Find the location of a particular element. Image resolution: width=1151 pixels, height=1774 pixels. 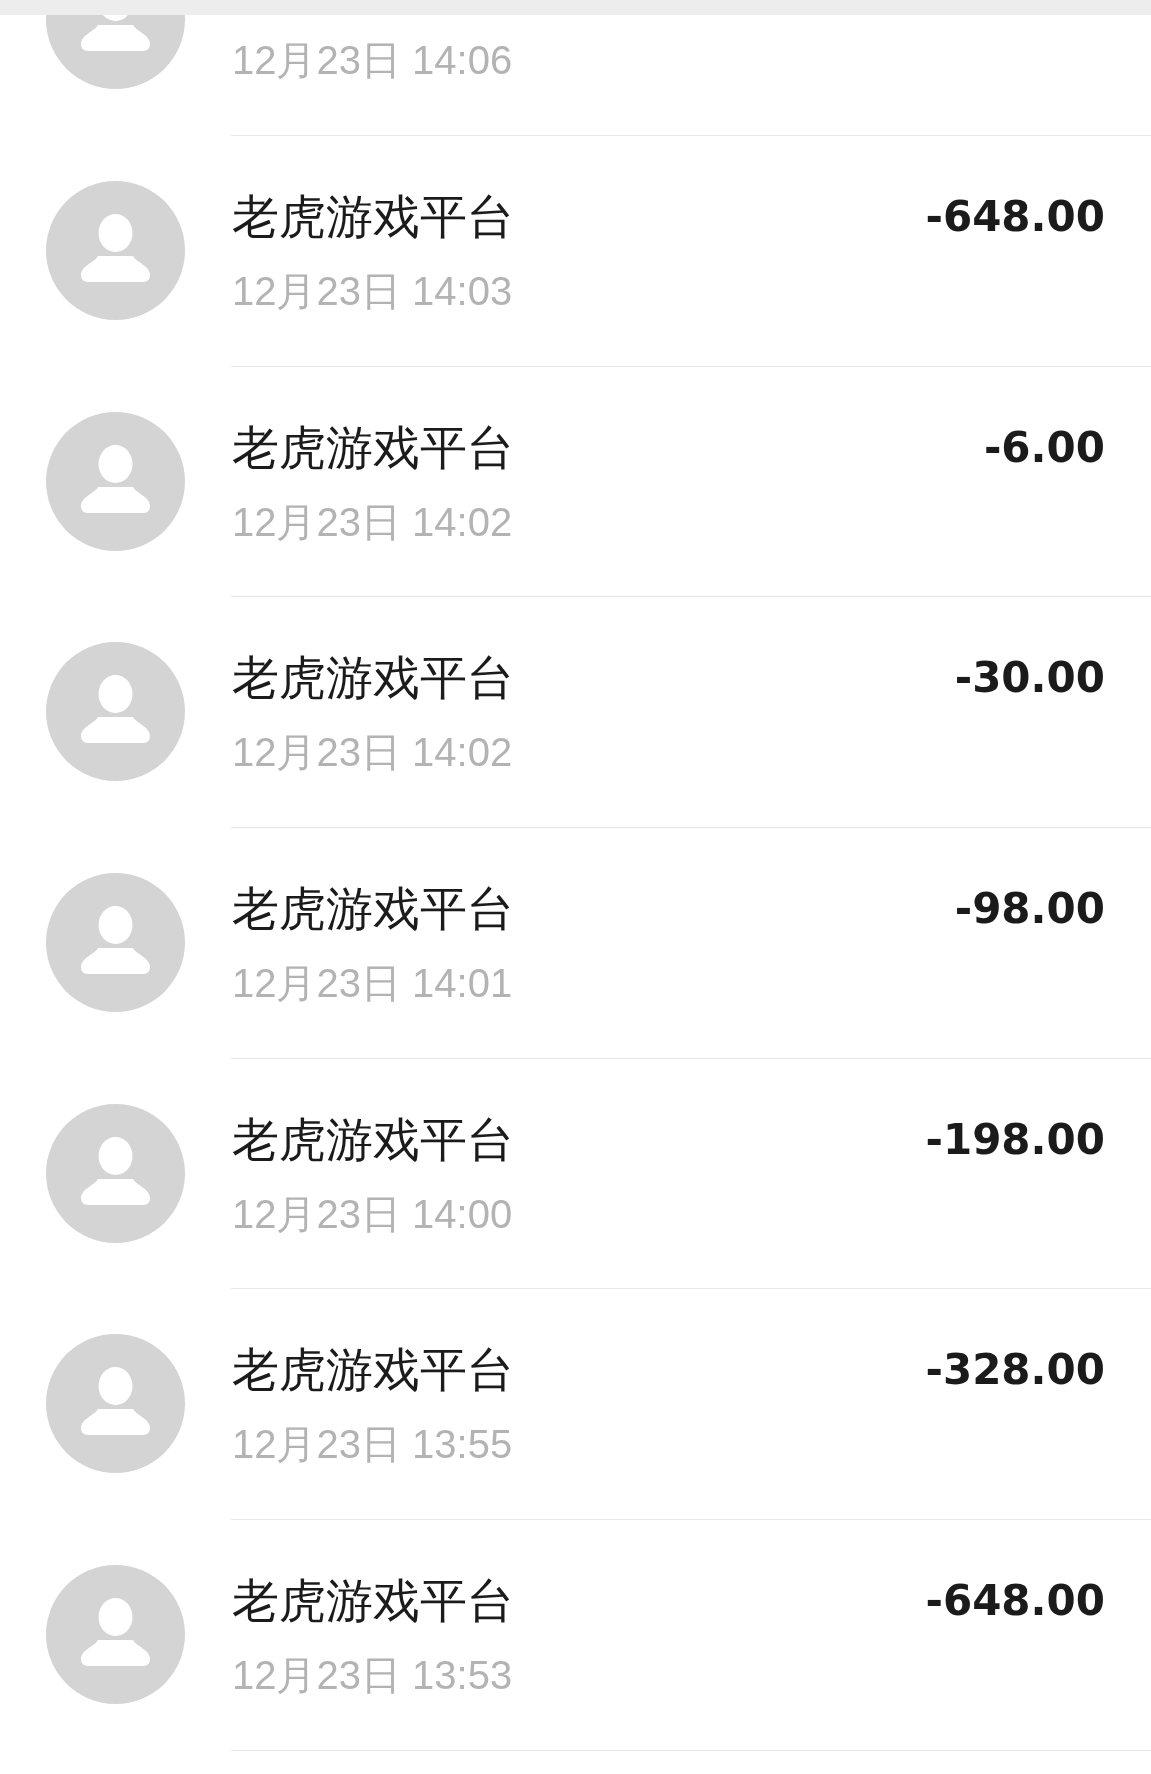

transaction-time: 12月23日 14:06 is located at coordinates (372, 60).